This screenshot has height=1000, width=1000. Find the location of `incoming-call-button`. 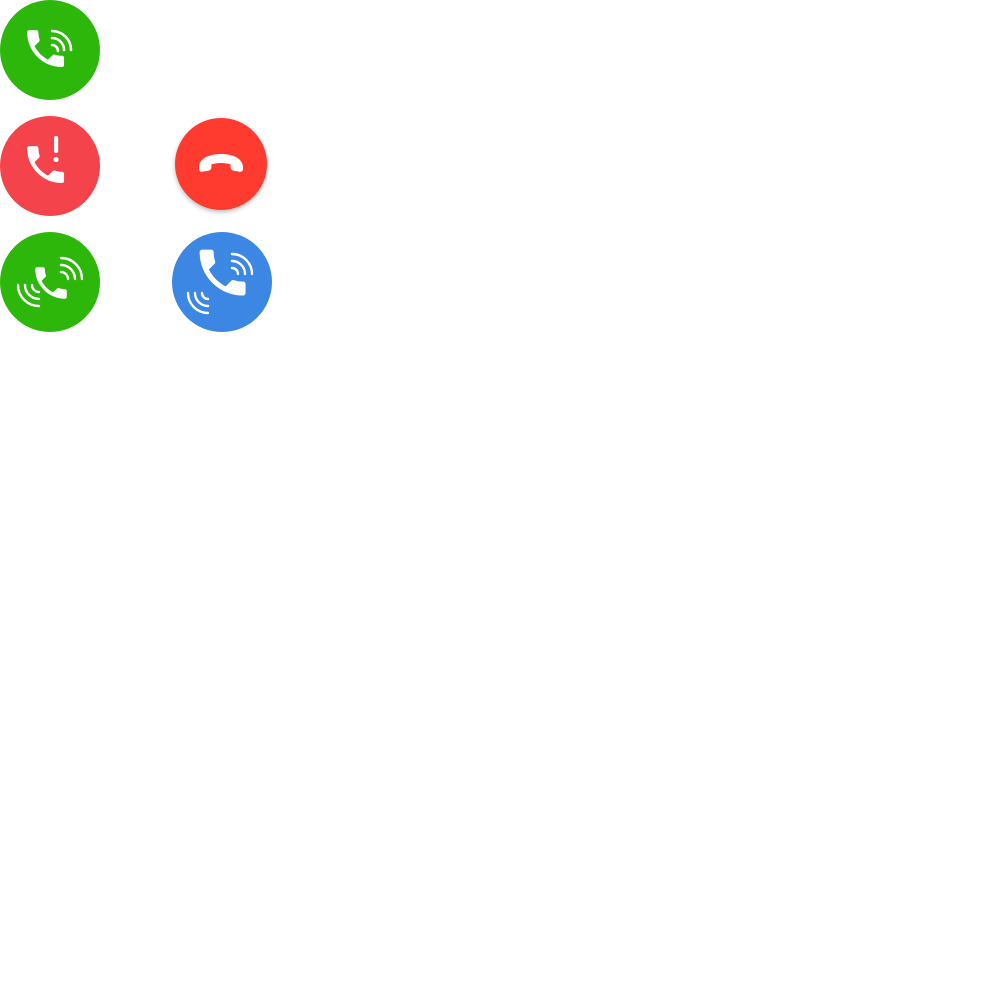

incoming-call-button is located at coordinates (50, 50).